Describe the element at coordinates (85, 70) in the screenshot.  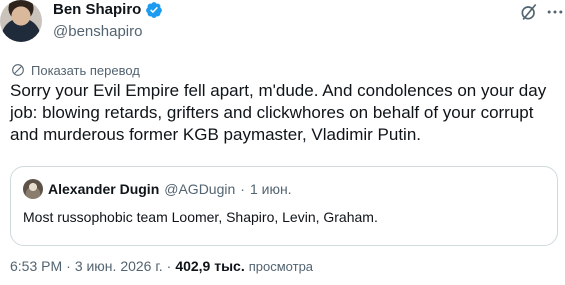
I see `translate-label: Показать перевод` at that location.